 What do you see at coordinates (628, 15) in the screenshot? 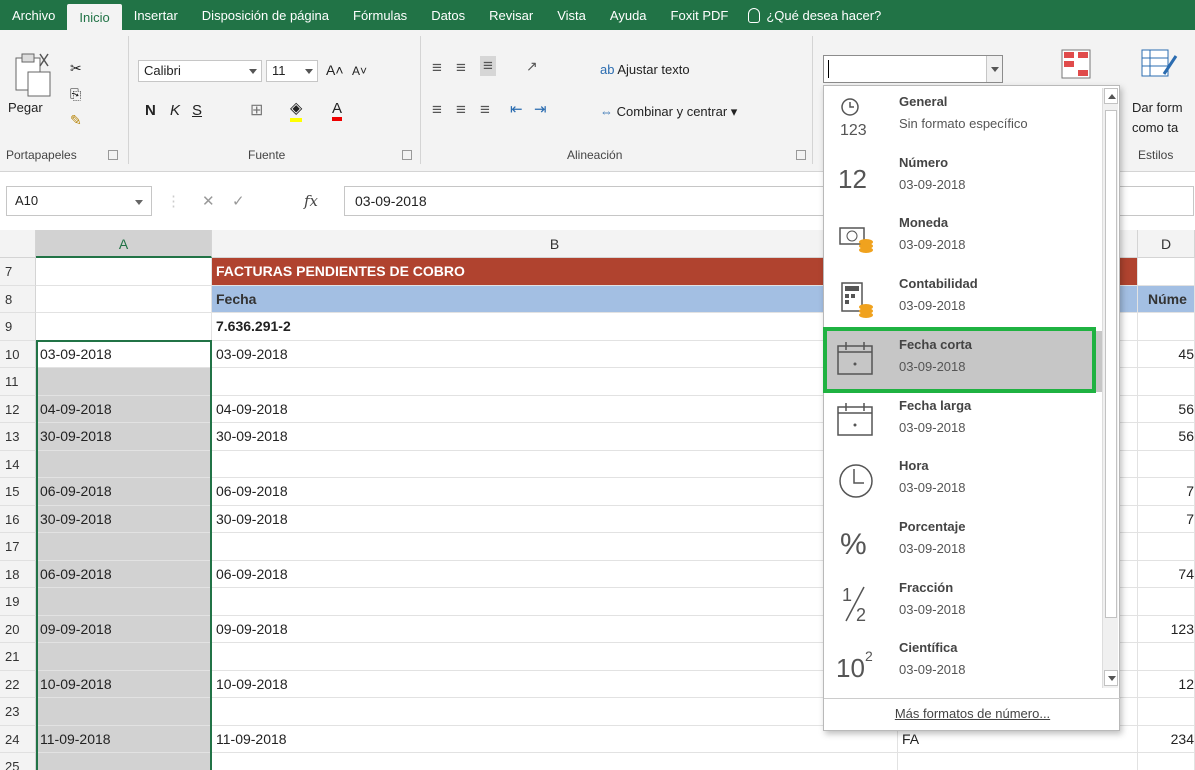
I see `tab-ayuda: Ayuda` at bounding box center [628, 15].